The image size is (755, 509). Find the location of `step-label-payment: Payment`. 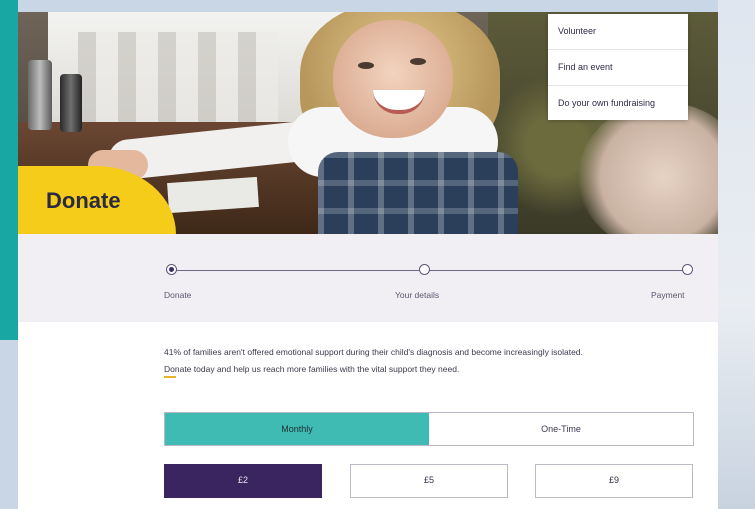

step-label-payment: Payment is located at coordinates (668, 295).